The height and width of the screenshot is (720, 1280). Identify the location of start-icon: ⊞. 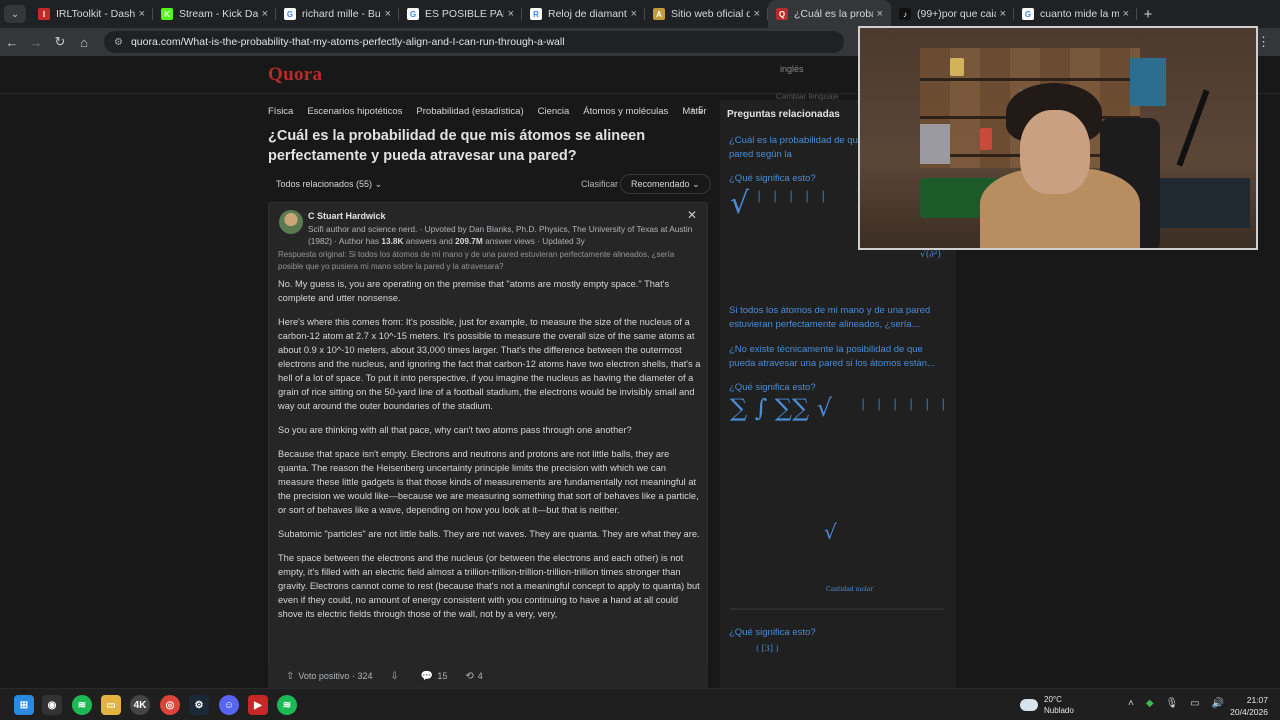
(24, 705).